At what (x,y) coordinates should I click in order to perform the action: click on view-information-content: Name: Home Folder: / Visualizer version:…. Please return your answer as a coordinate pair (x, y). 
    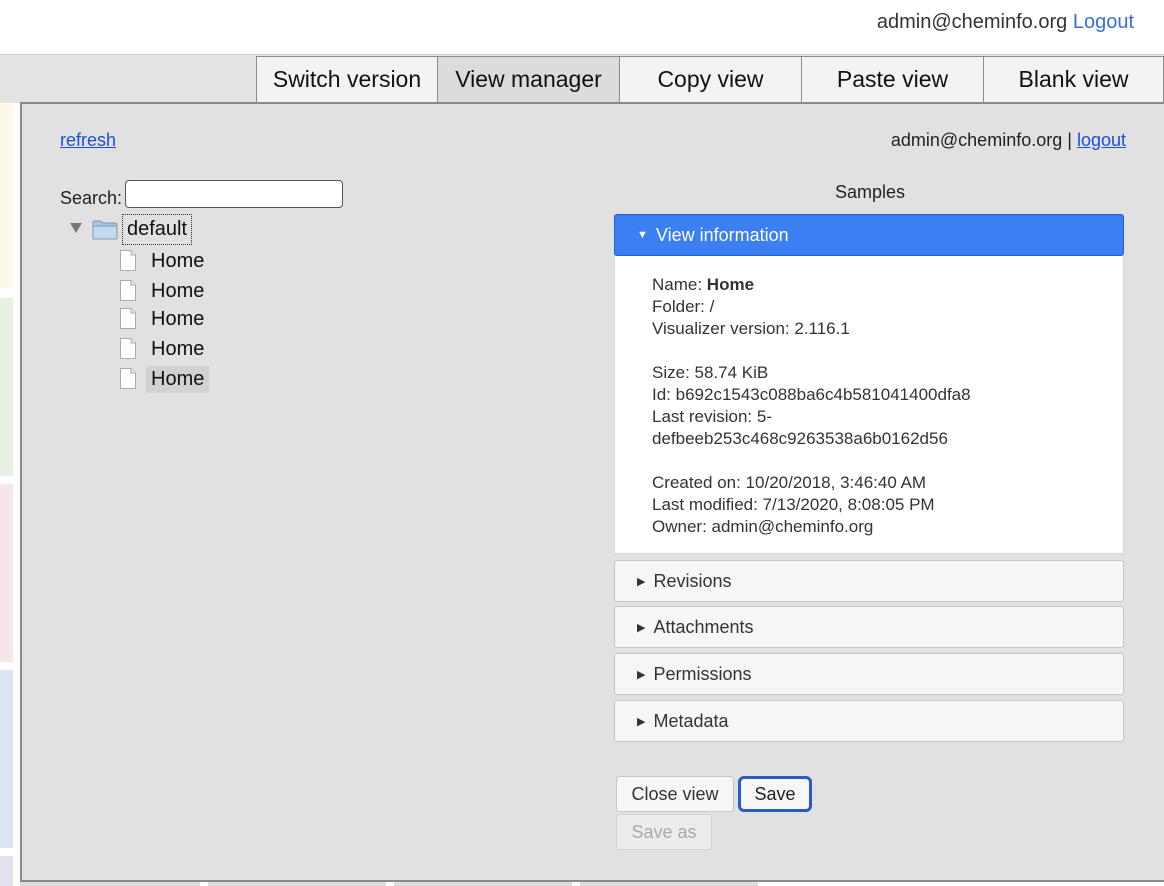
    Looking at the image, I should click on (869, 405).